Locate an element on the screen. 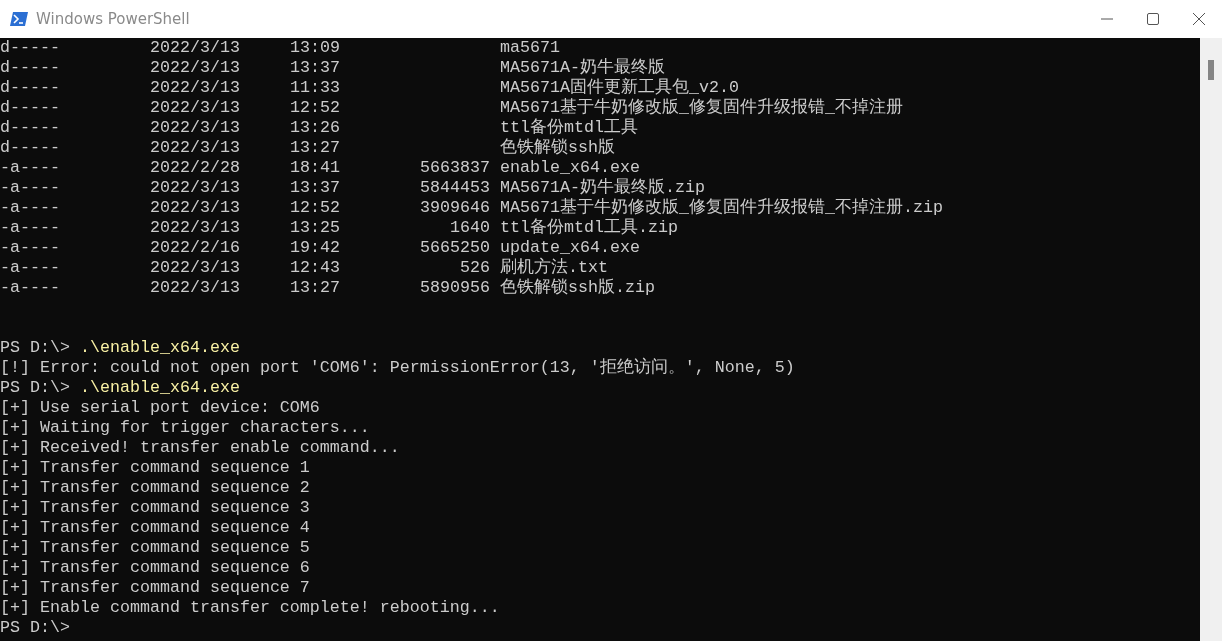 This screenshot has width=1222, height=641. file-name: 刷机方法.txt is located at coordinates (554, 268).